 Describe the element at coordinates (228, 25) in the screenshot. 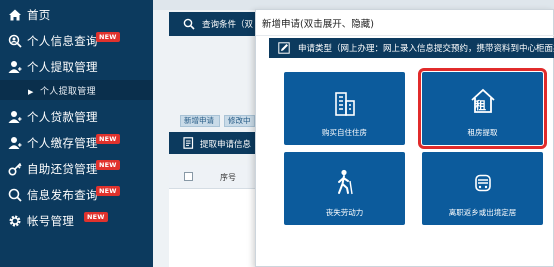

I see `query-conditions-label: 查询条件（双` at that location.